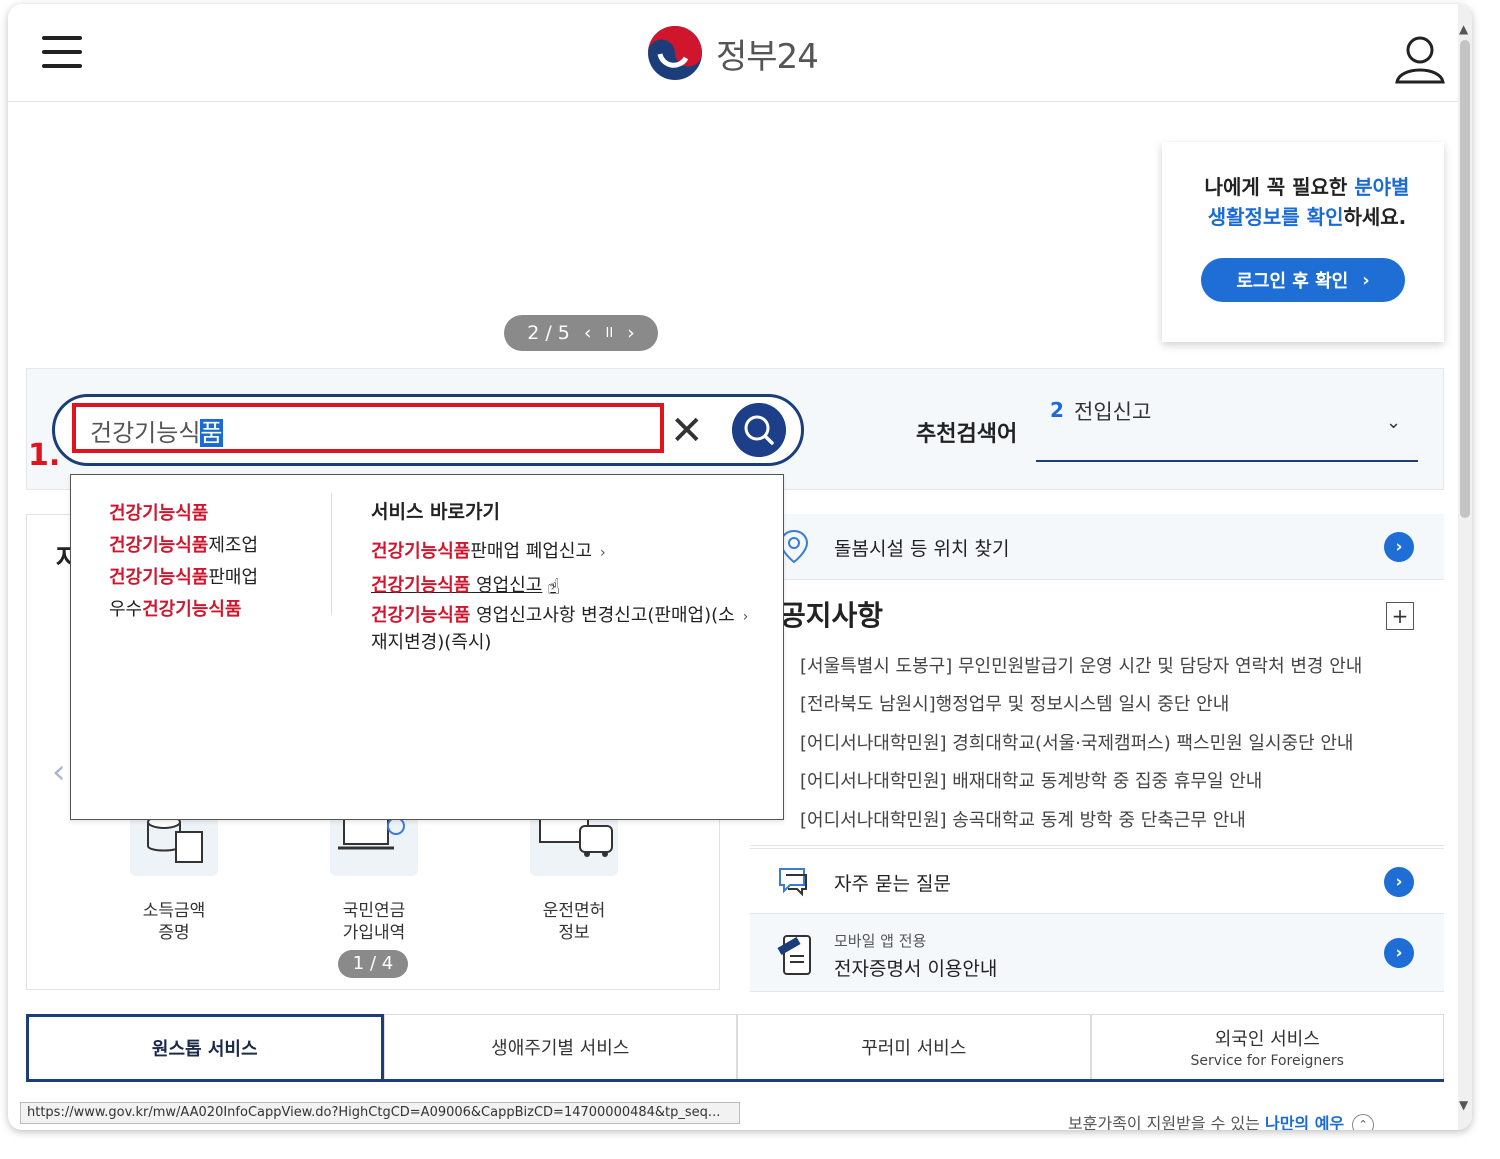 The height and width of the screenshot is (1159, 1500). Describe the element at coordinates (581, 333) in the screenshot. I see `banner-pager: 2 / 5 ‹ II ›` at that location.